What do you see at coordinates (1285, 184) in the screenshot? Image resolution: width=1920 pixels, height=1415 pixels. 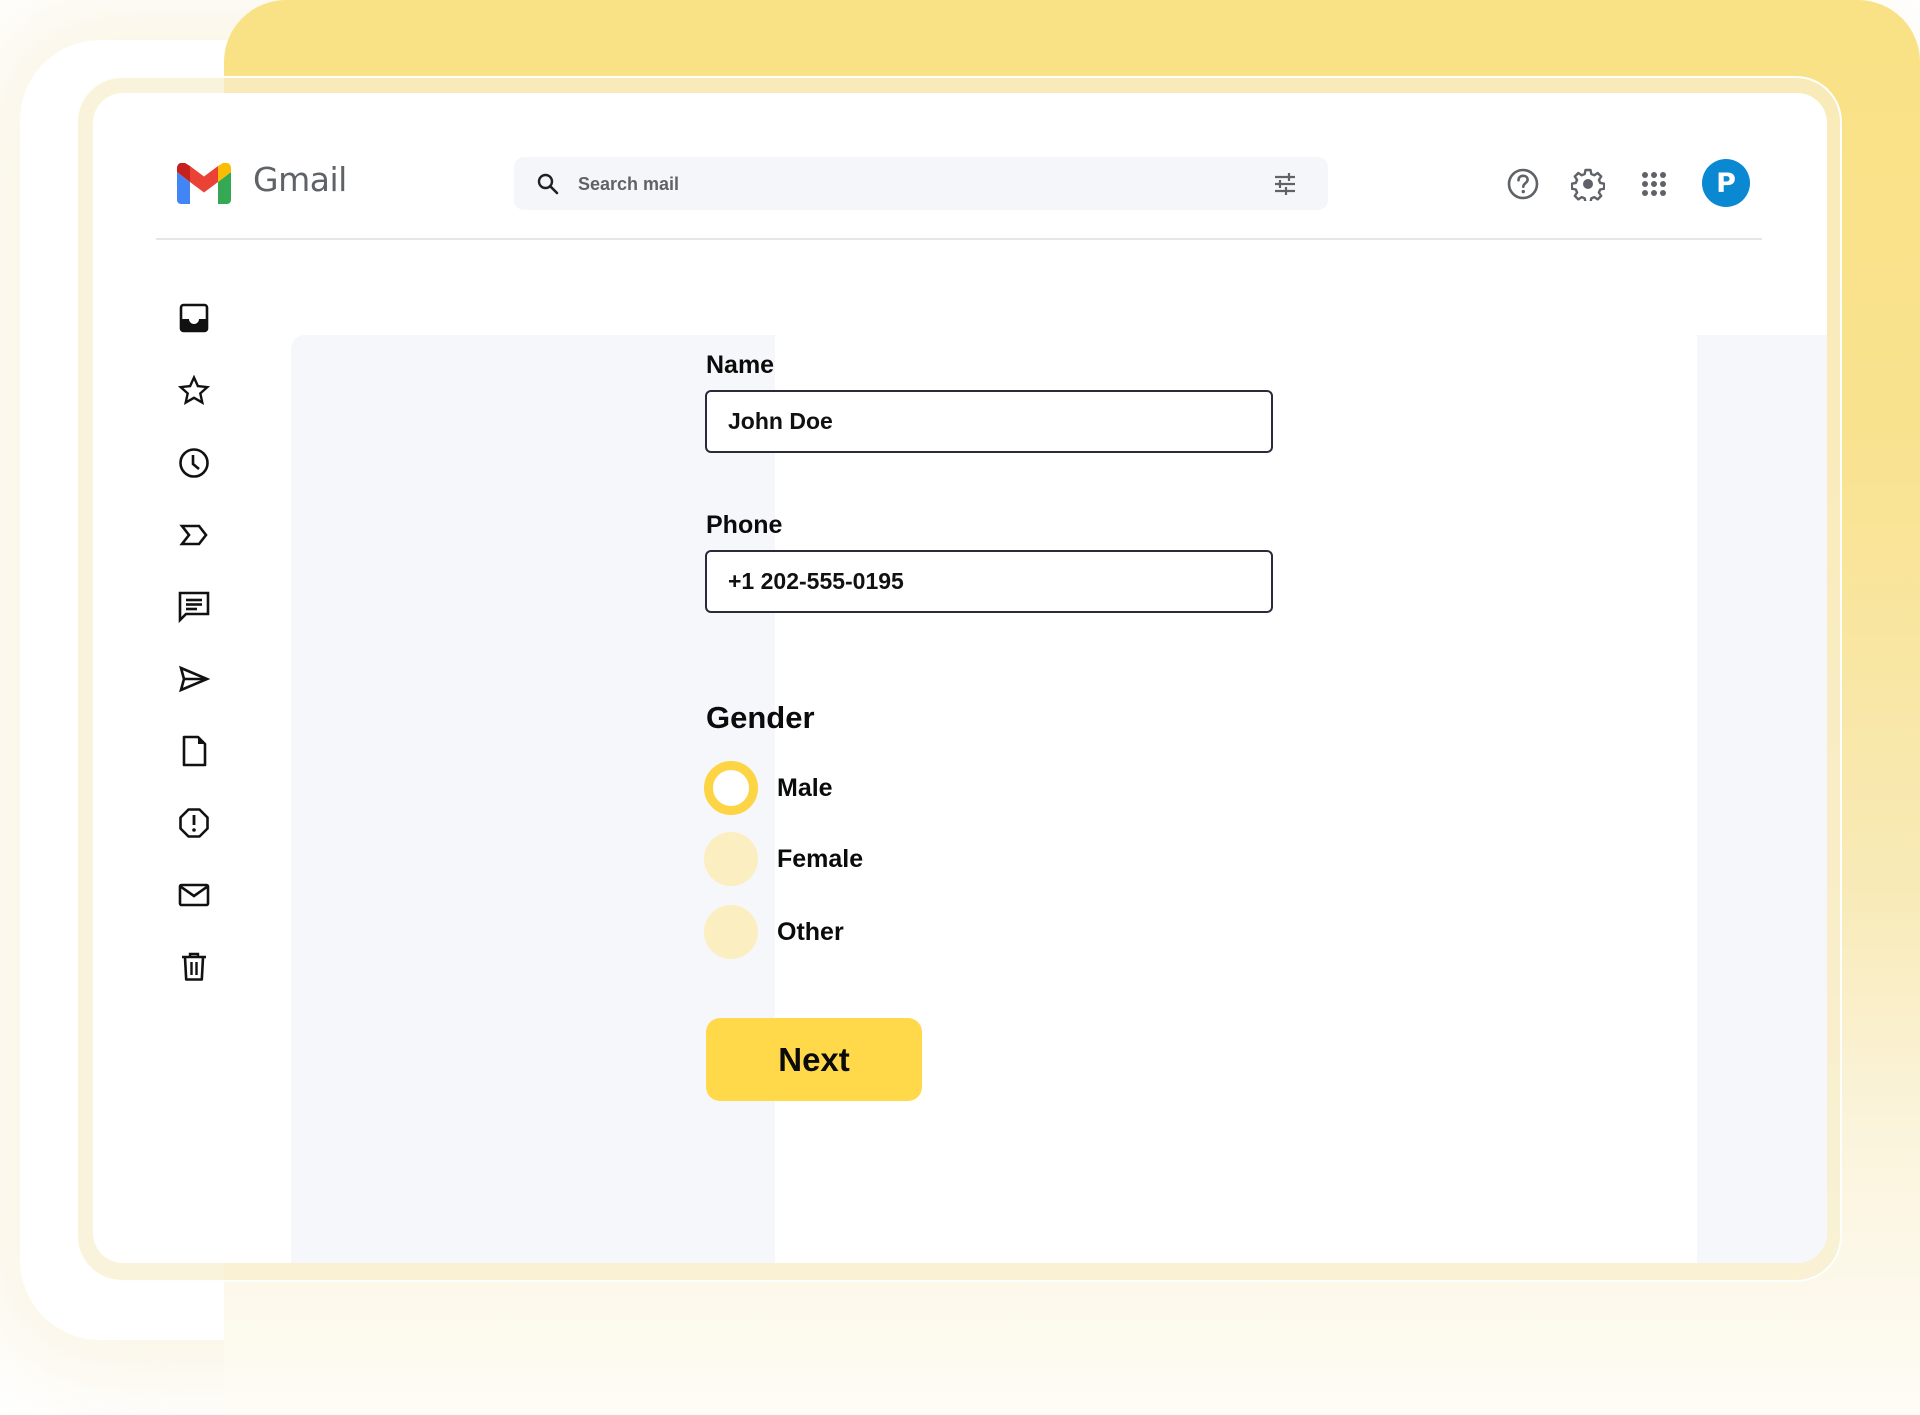 I see `tune-icon` at bounding box center [1285, 184].